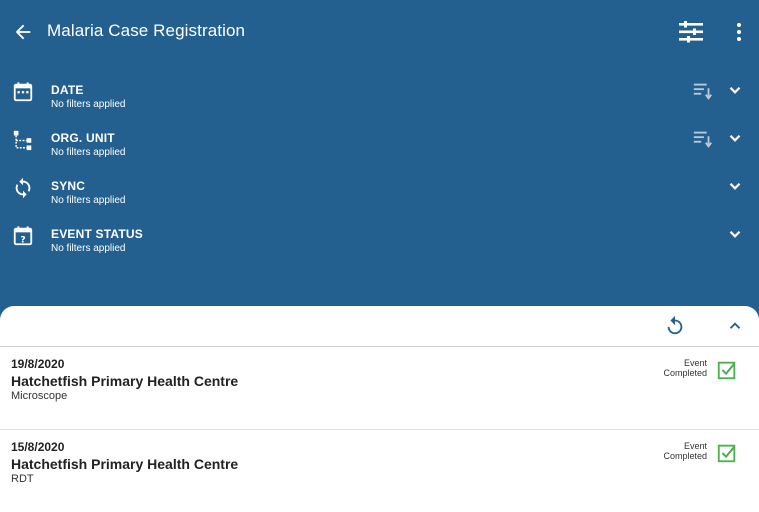 This screenshot has height=512, width=759. I want to click on chevron-up-icon, so click(735, 326).